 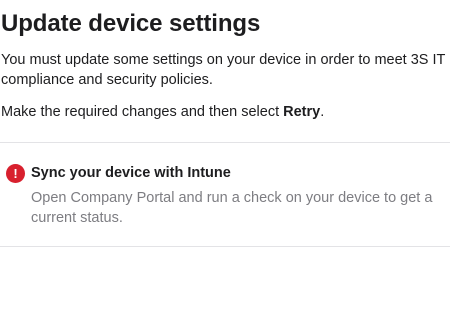 What do you see at coordinates (302, 112) in the screenshot?
I see `retry-keyword: Retry` at bounding box center [302, 112].